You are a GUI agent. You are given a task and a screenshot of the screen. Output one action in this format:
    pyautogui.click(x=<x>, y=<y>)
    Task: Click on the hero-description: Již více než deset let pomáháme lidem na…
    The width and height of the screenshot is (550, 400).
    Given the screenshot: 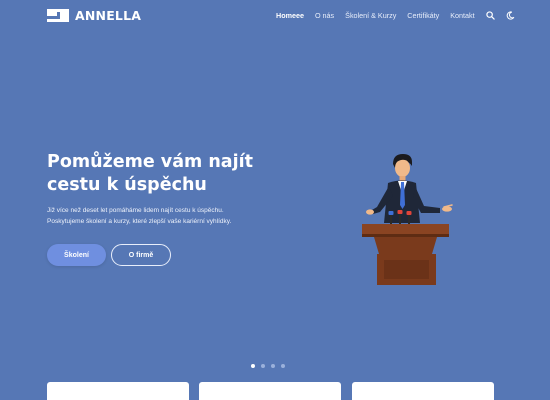 What is the action you would take?
    pyautogui.click(x=167, y=216)
    